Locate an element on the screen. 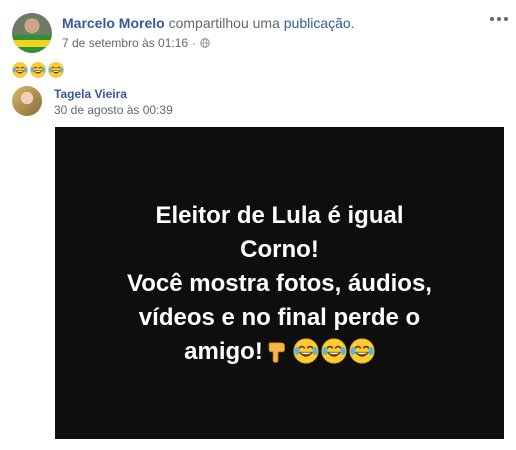  post-meta: 7 de setembro às 01:16 · is located at coordinates (136, 43).